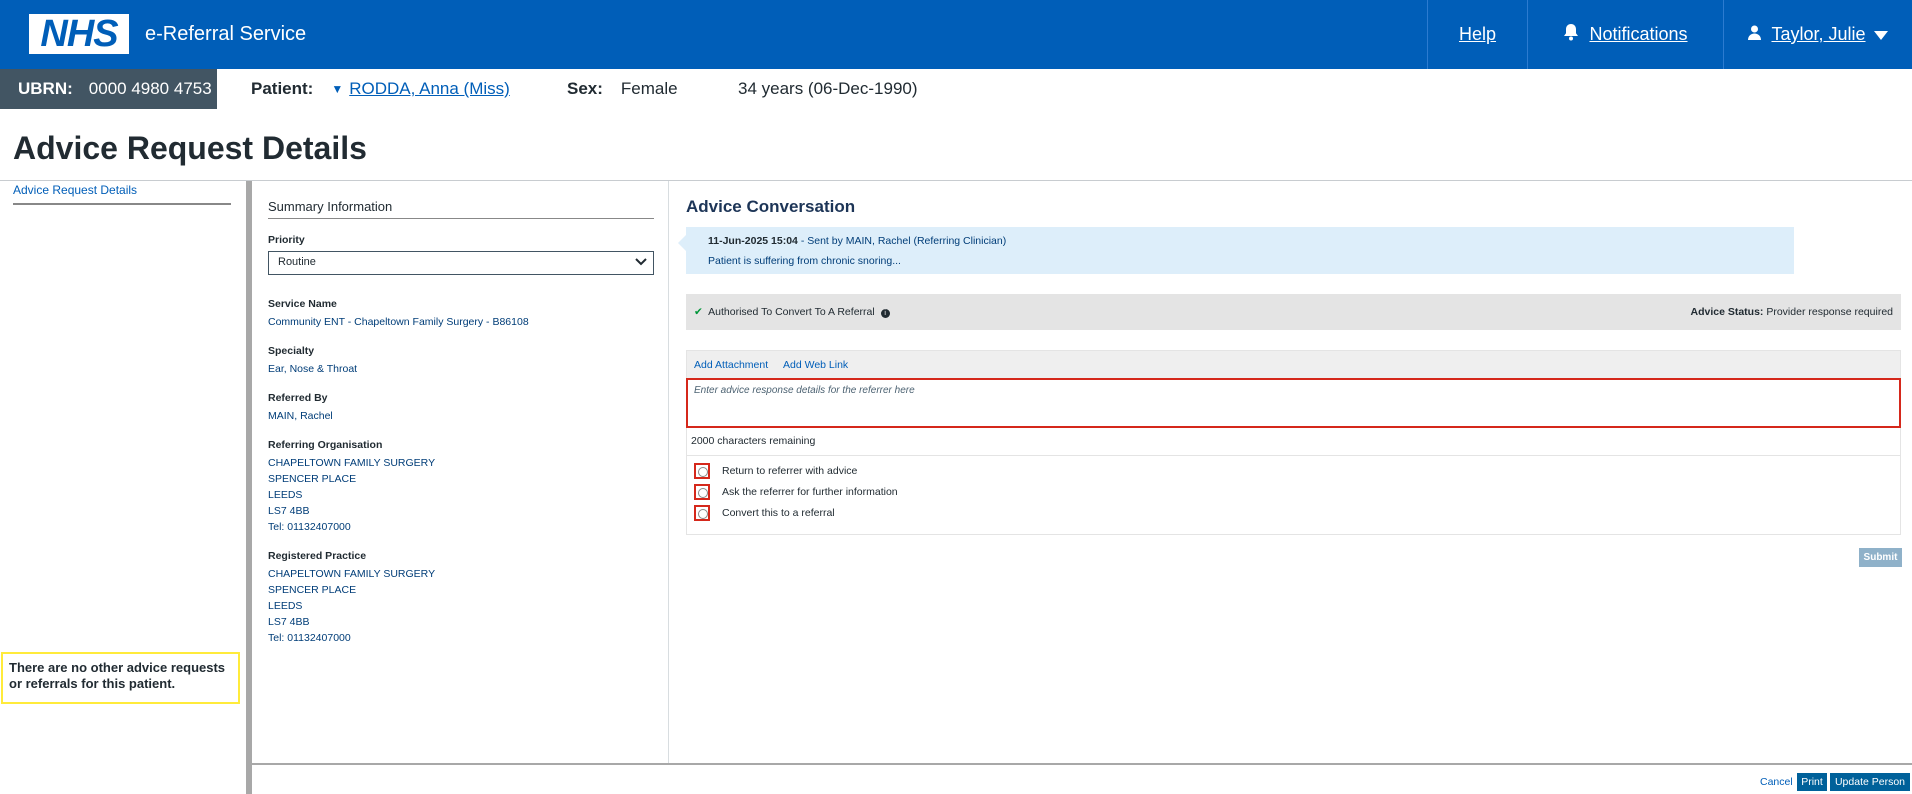  What do you see at coordinates (1755, 34) in the screenshot?
I see `user-icon` at bounding box center [1755, 34].